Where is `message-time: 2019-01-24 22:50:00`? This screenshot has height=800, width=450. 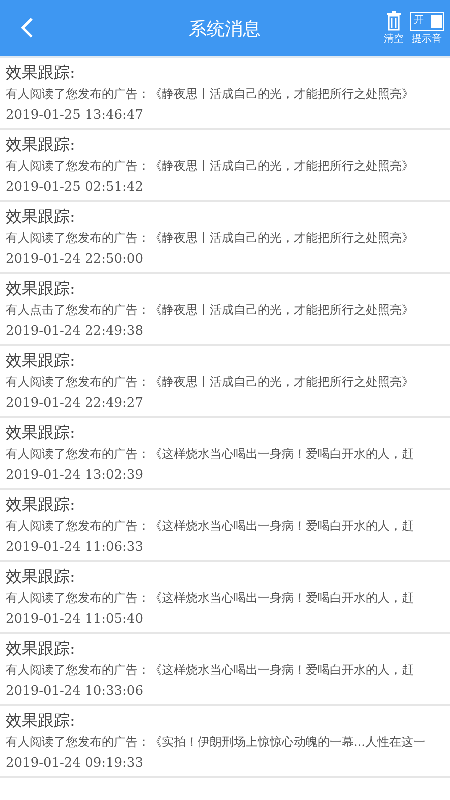
message-time: 2019-01-24 22:50:00 is located at coordinates (75, 260).